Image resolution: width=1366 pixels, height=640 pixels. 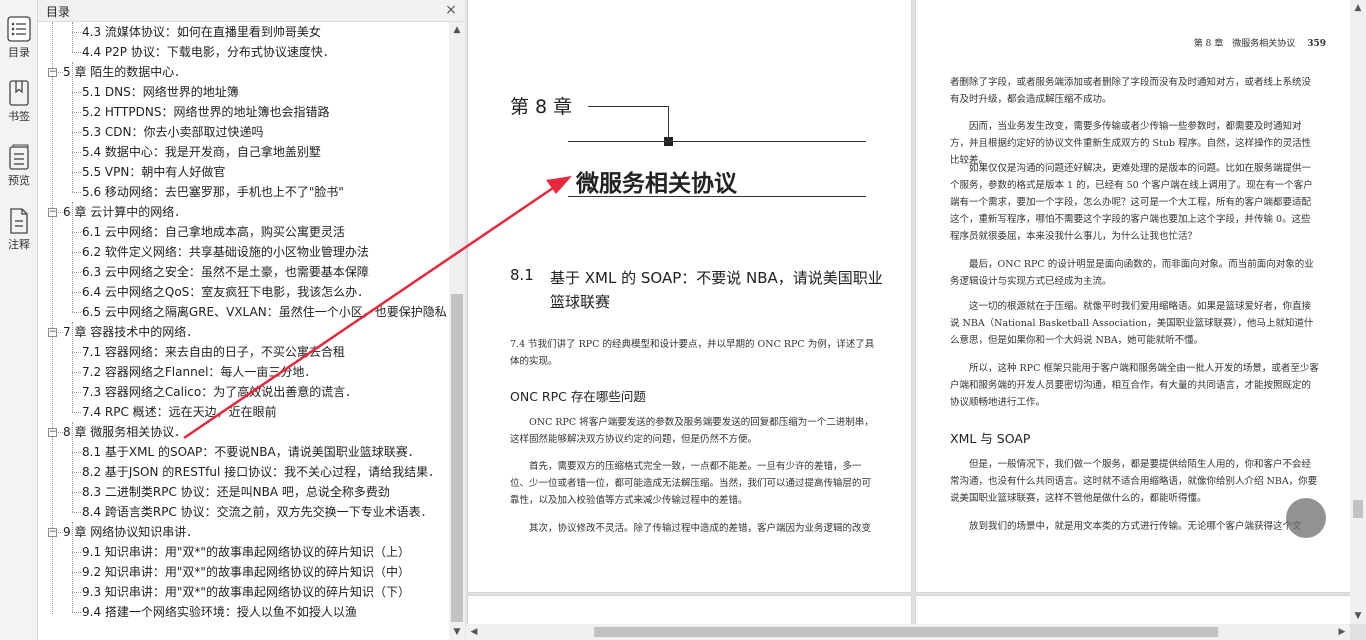 What do you see at coordinates (243, 312) in the screenshot?
I see `toc-section-item: 6.5 云中网络之隔离GRE、VXLAN：虽然住一个小区，也要保护隐私` at bounding box center [243, 312].